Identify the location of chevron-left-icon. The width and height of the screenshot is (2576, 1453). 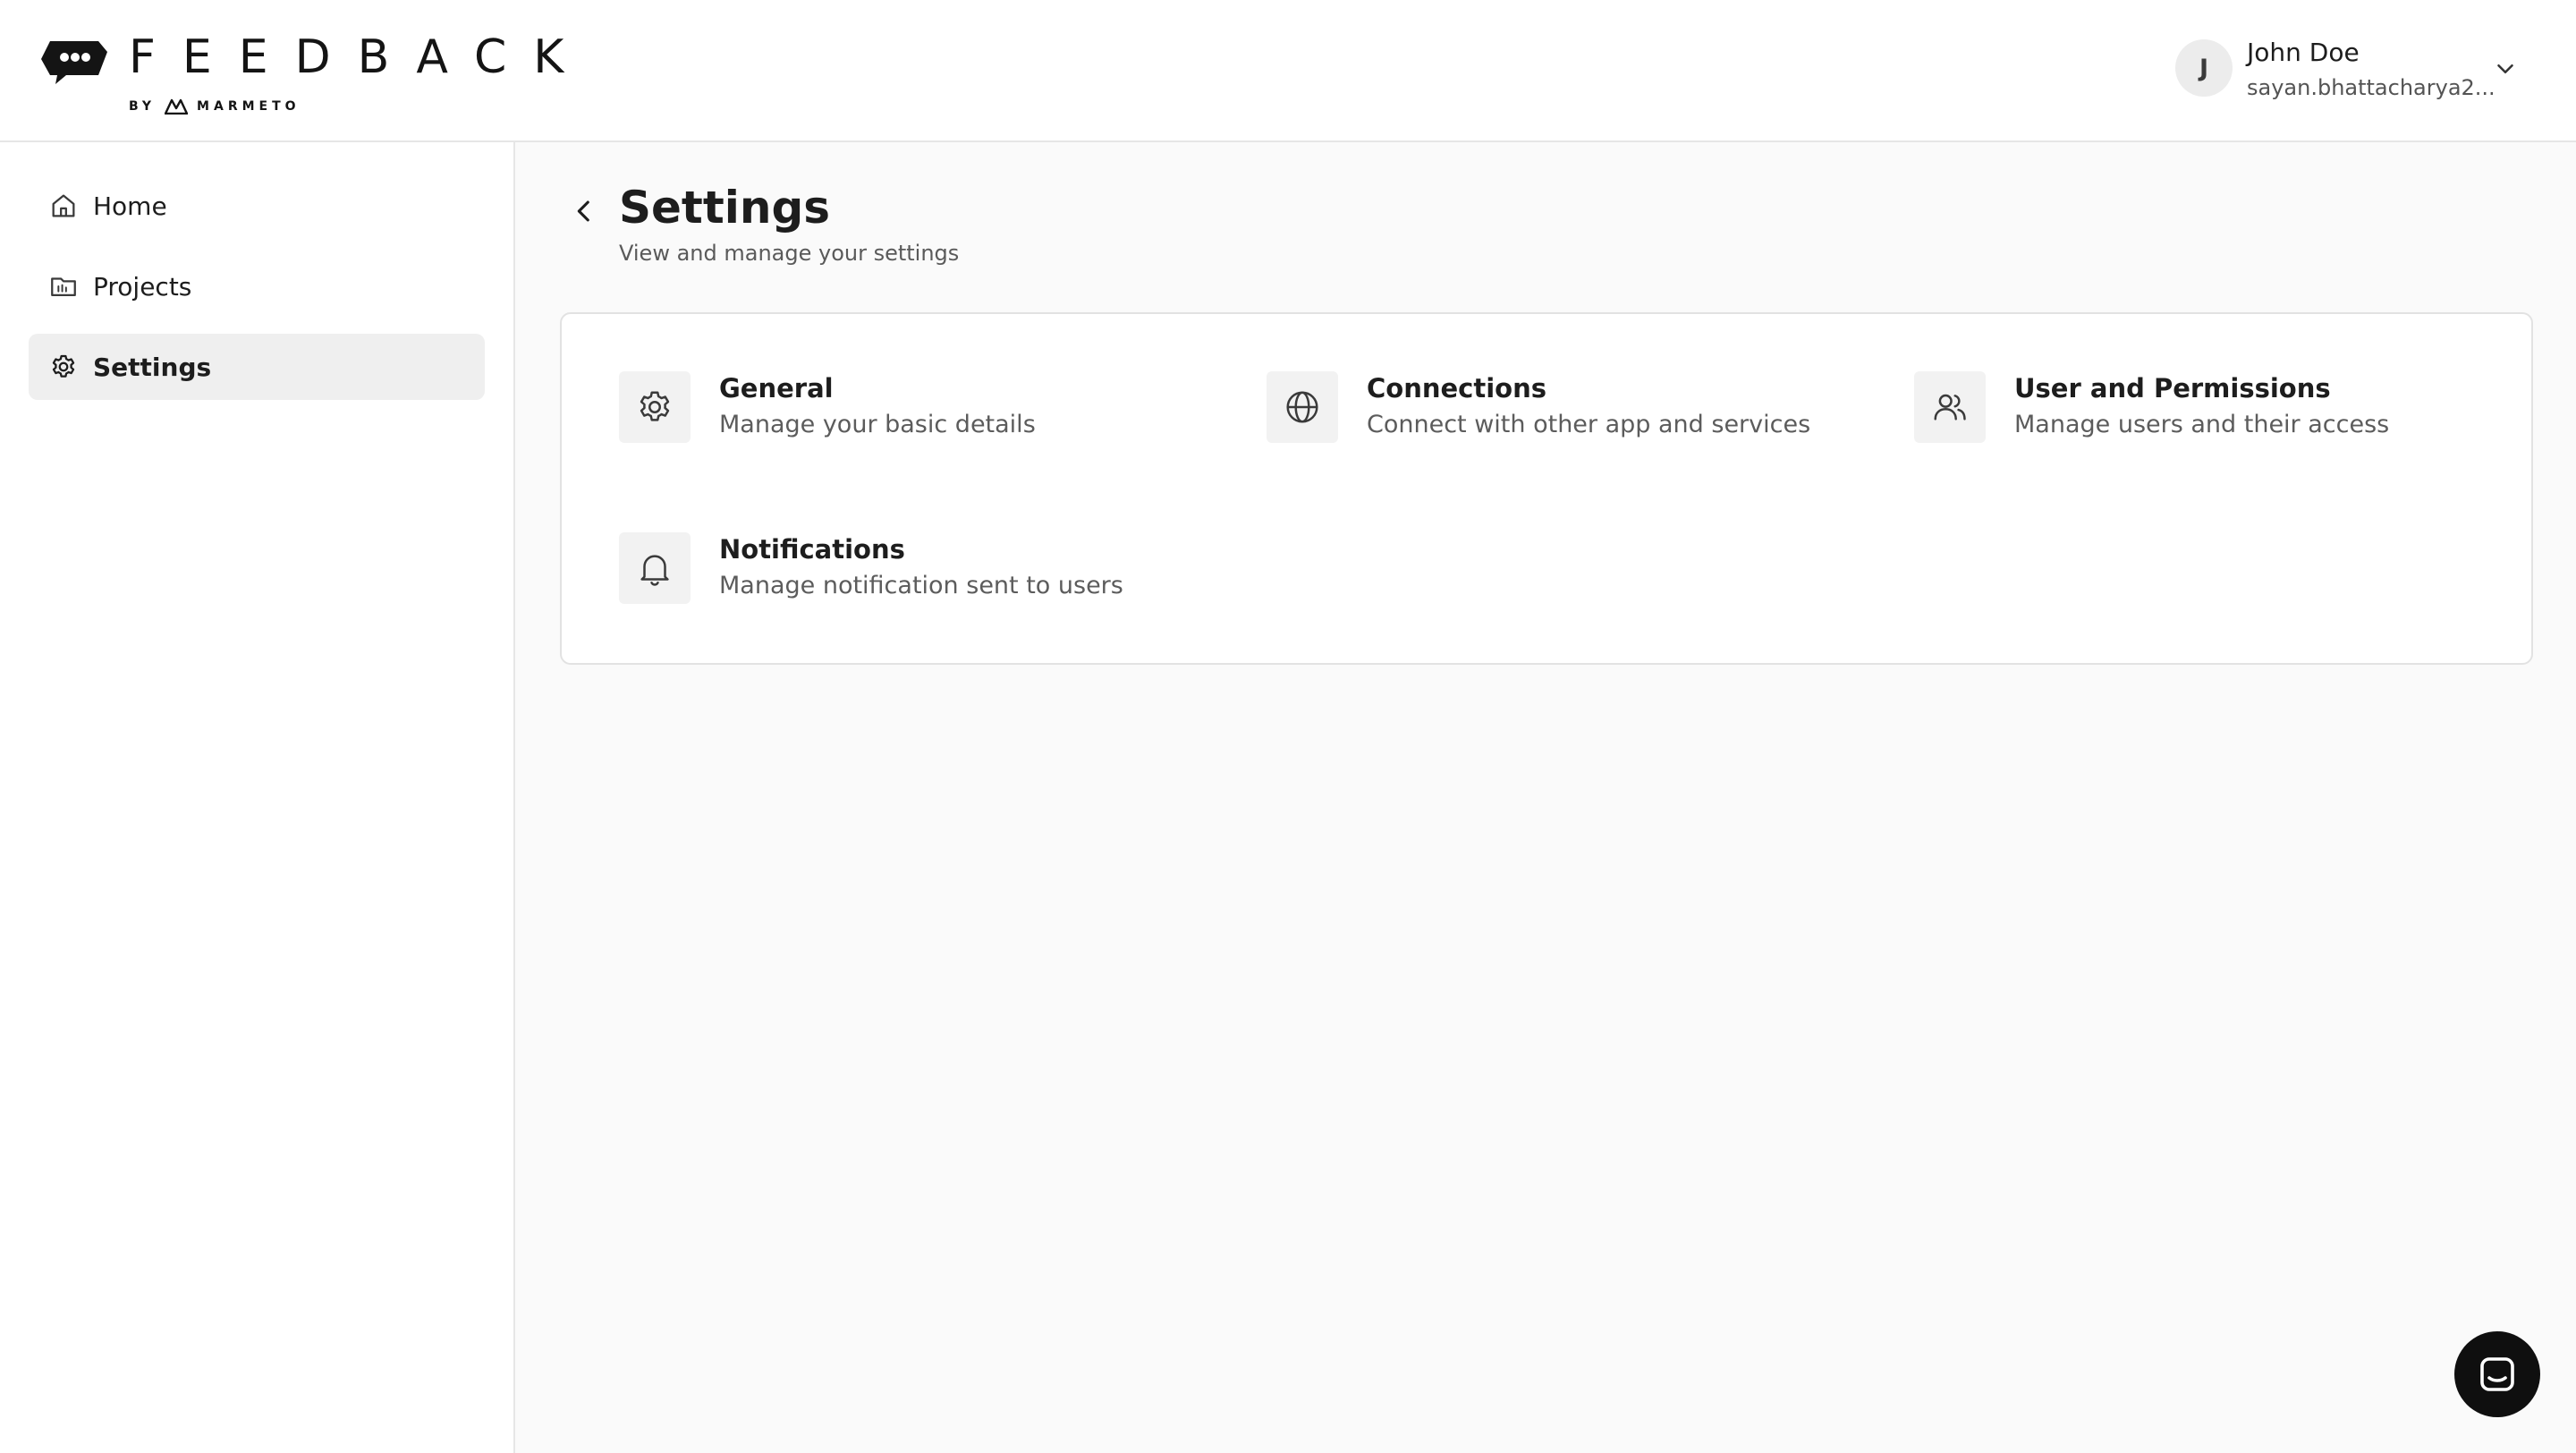
(584, 211).